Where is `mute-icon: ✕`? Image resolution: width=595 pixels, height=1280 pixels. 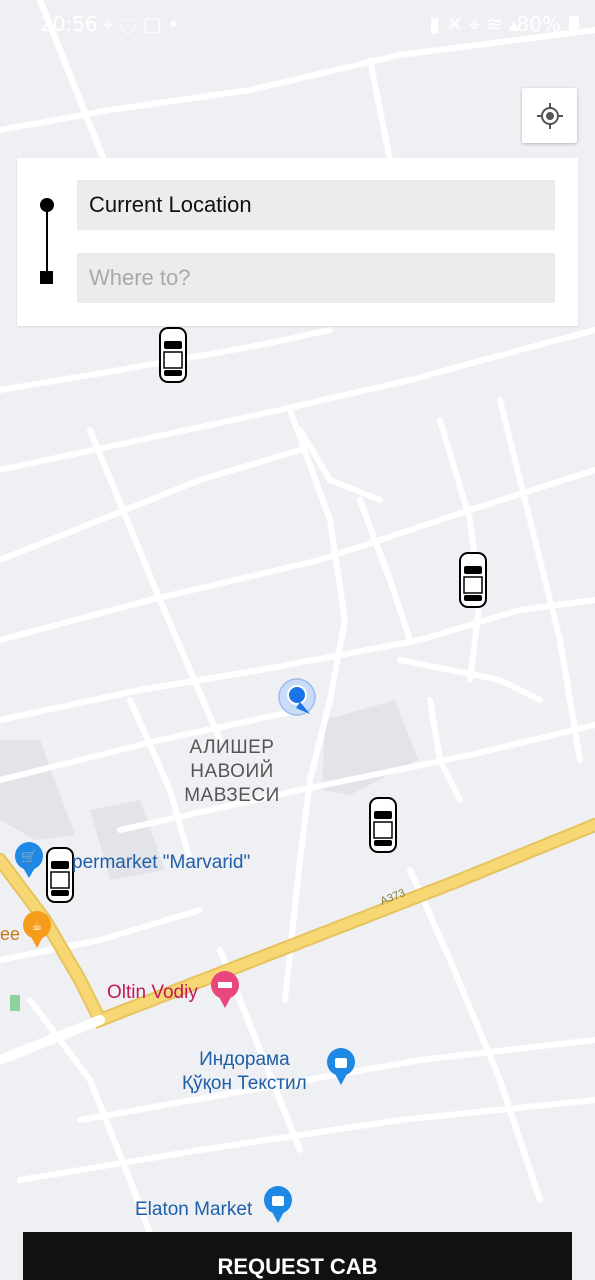 mute-icon: ✕ is located at coordinates (457, 24).